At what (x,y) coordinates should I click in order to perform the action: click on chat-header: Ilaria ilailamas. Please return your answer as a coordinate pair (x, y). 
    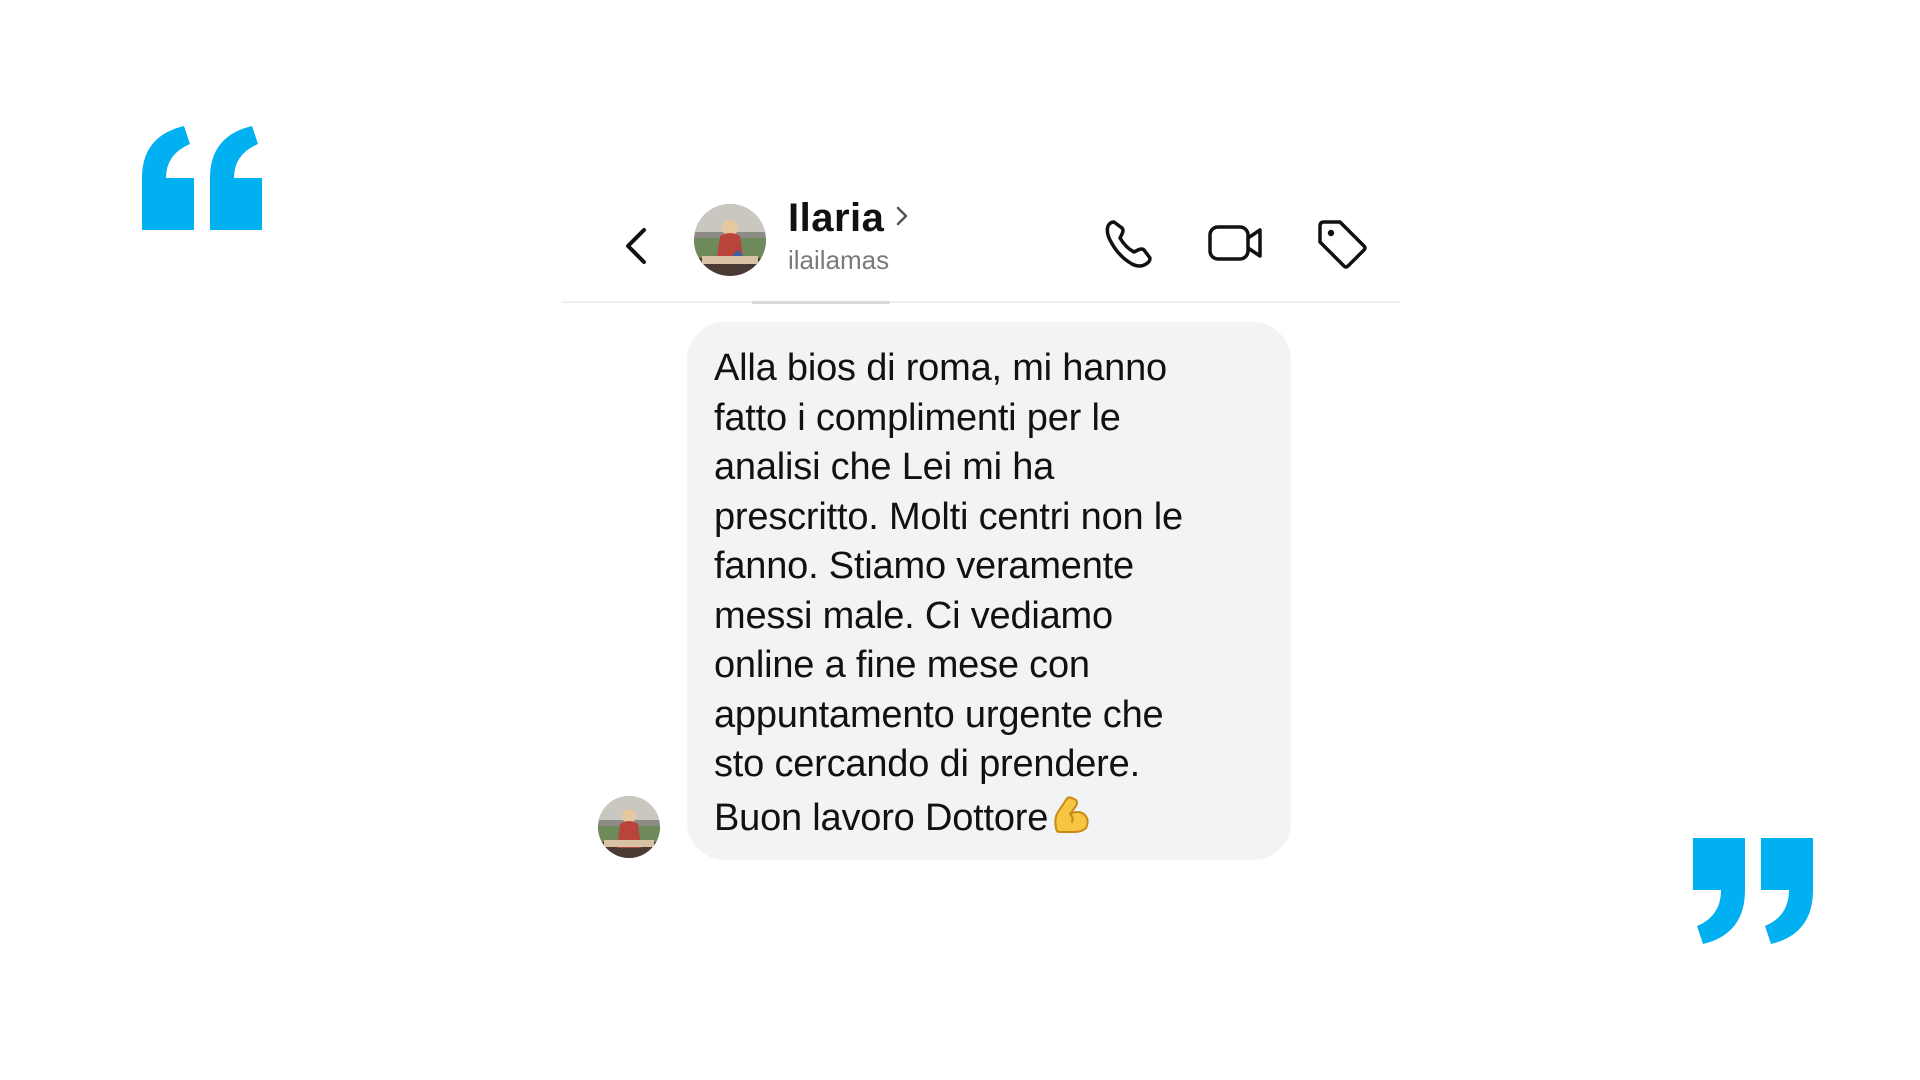
    Looking at the image, I should click on (981, 246).